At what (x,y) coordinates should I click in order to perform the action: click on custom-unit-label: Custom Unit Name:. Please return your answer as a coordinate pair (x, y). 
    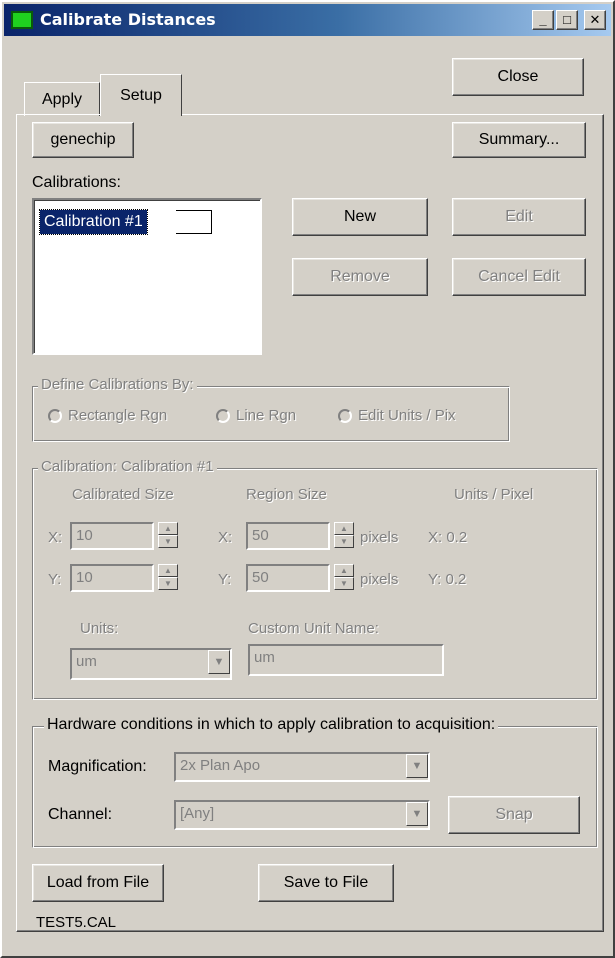
    Looking at the image, I should click on (313, 628).